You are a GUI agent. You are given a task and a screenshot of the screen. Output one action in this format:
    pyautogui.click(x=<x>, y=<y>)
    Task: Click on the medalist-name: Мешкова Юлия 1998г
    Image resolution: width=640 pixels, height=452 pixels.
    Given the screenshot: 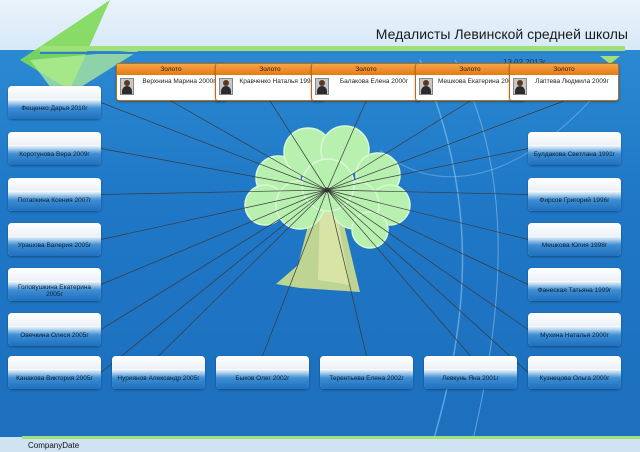 What is the action you would take?
    pyautogui.click(x=574, y=246)
    